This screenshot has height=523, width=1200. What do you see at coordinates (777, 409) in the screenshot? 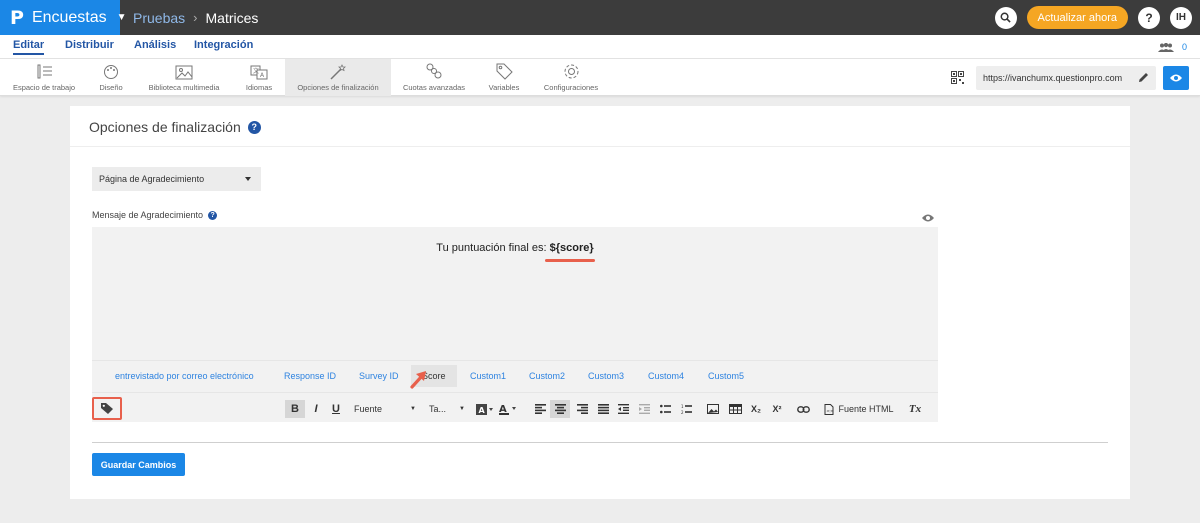
I see `superscript-button: X²` at bounding box center [777, 409].